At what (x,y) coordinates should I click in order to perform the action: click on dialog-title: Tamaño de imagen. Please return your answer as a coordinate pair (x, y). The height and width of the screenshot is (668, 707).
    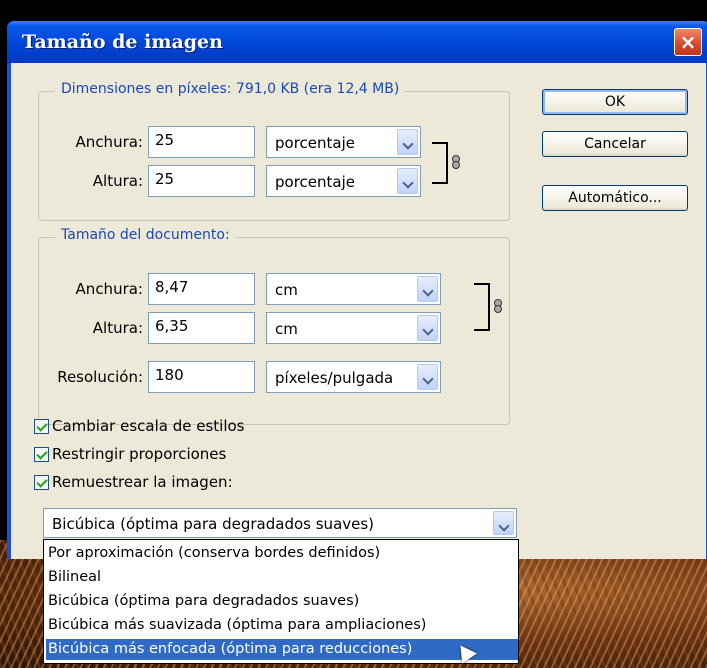
    Looking at the image, I should click on (122, 42).